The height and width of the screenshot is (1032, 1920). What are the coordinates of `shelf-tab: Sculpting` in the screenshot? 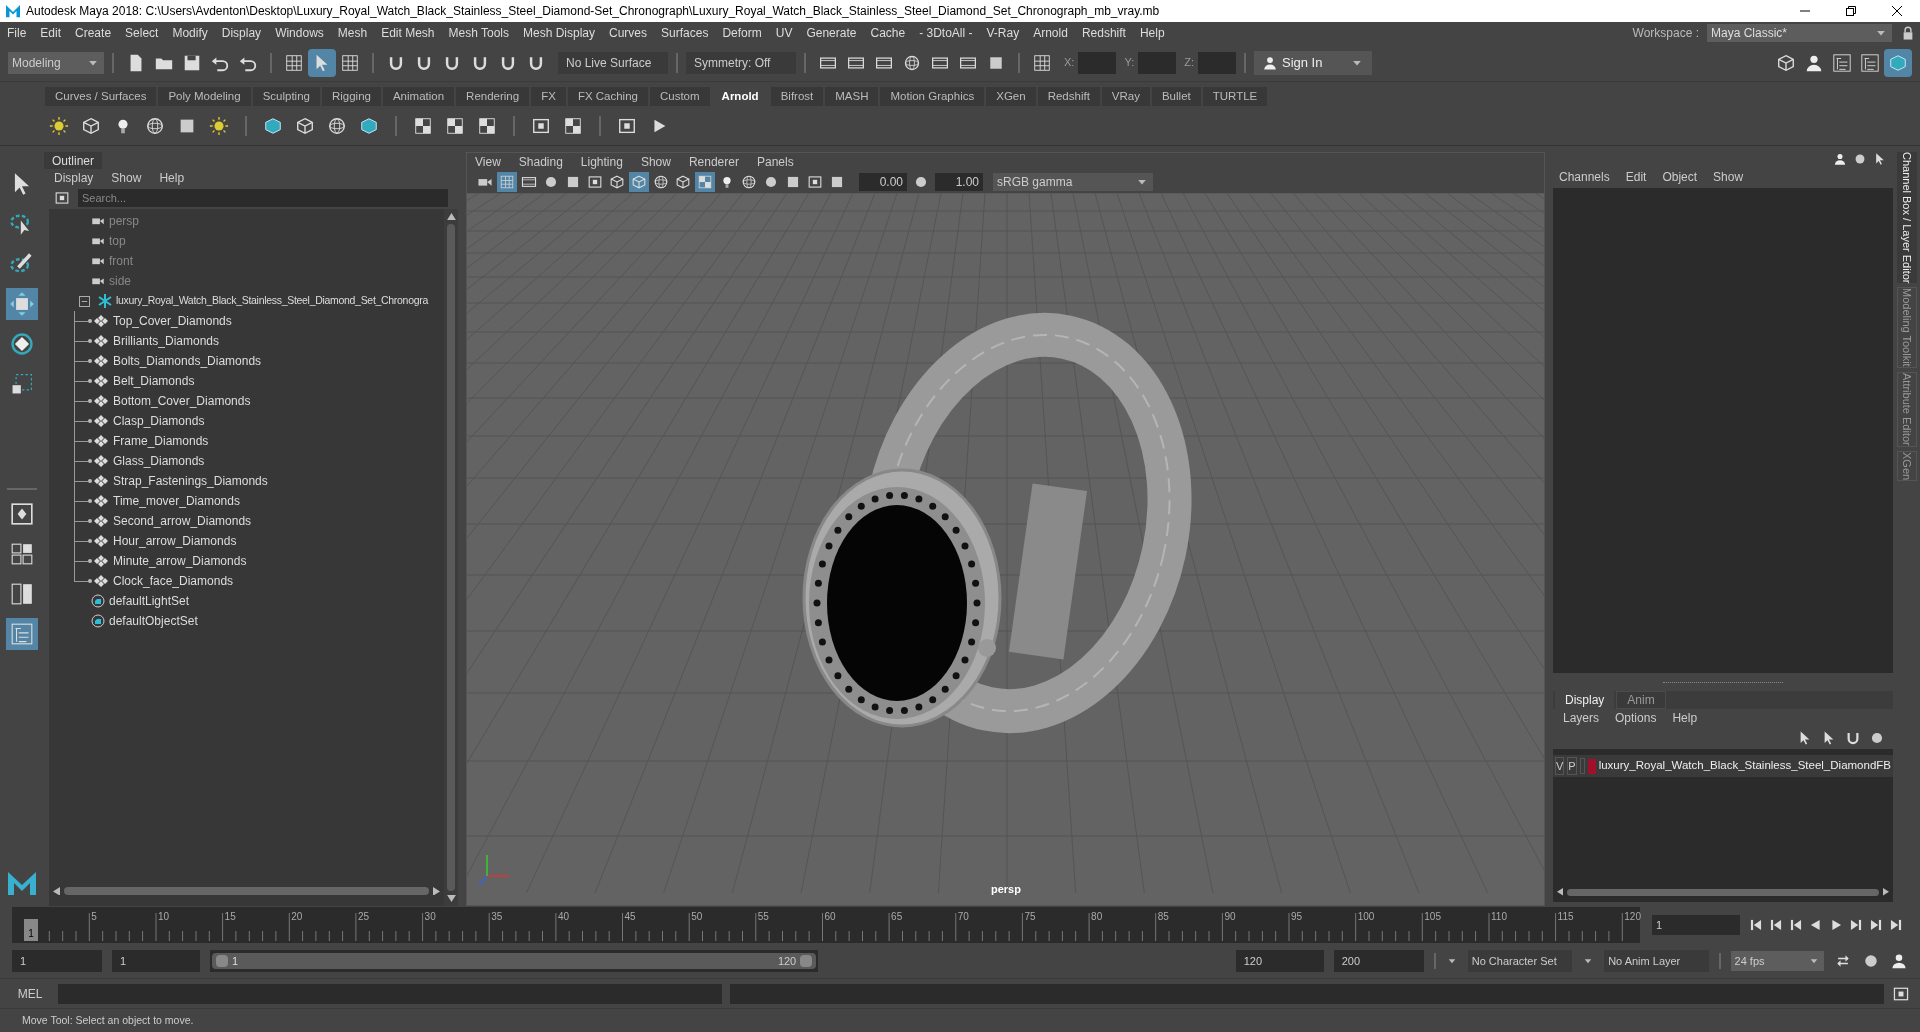 It's located at (286, 96).